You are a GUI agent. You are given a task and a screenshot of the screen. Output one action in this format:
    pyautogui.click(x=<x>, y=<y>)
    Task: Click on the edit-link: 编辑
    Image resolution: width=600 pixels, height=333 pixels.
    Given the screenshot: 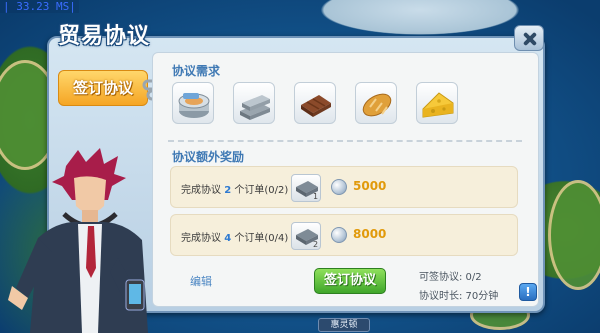 What is the action you would take?
    pyautogui.click(x=201, y=281)
    